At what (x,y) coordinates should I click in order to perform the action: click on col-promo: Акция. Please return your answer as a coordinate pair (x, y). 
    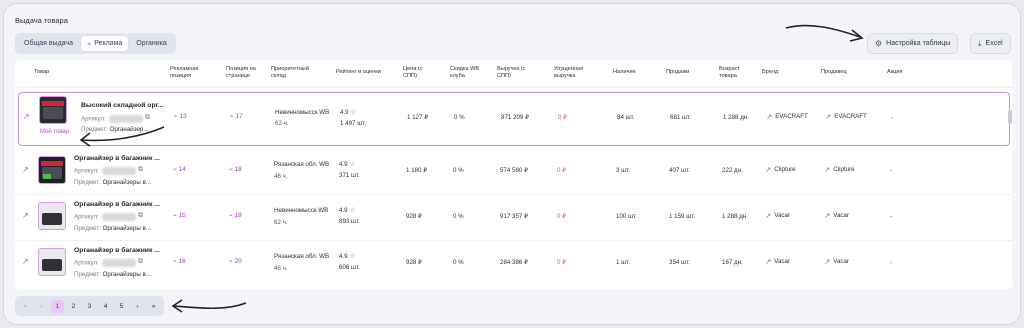
    Looking at the image, I should click on (895, 72).